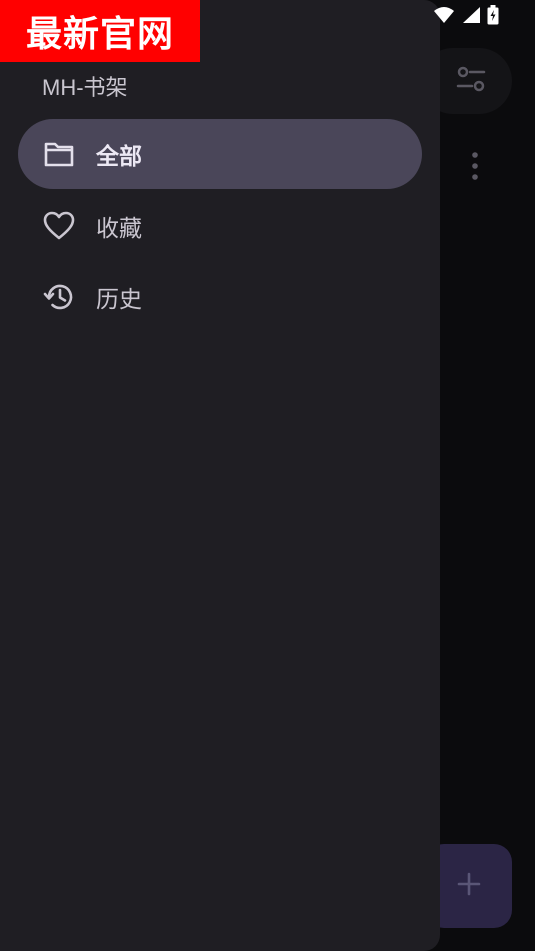 This screenshot has height=951, width=535. What do you see at coordinates (220, 226) in the screenshot?
I see `nav-item-favorites: 收藏` at bounding box center [220, 226].